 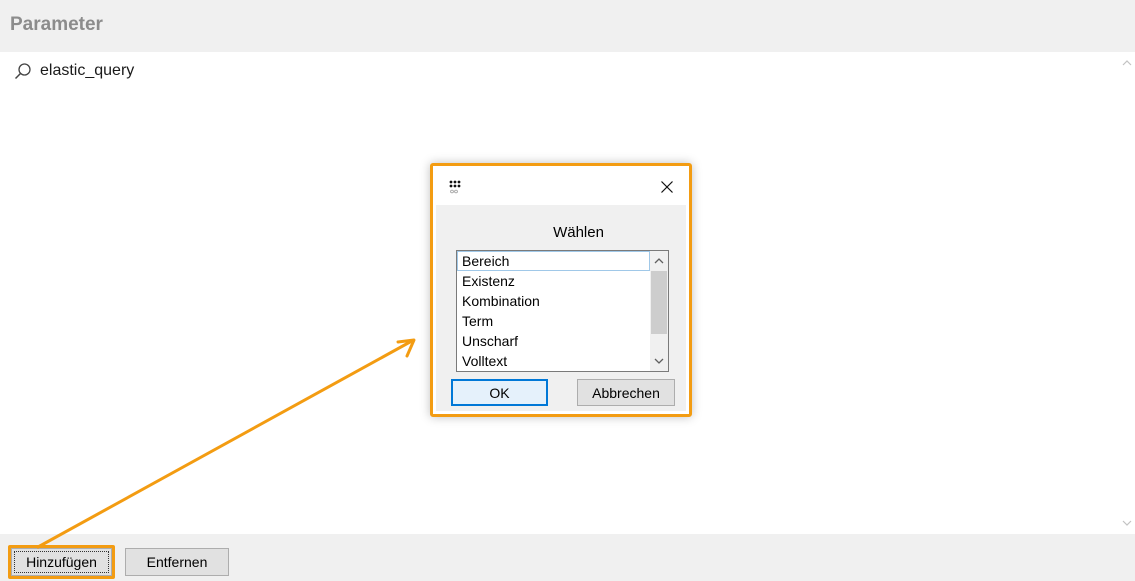 What do you see at coordinates (626, 392) in the screenshot?
I see `cancel-button: Abbrechen` at bounding box center [626, 392].